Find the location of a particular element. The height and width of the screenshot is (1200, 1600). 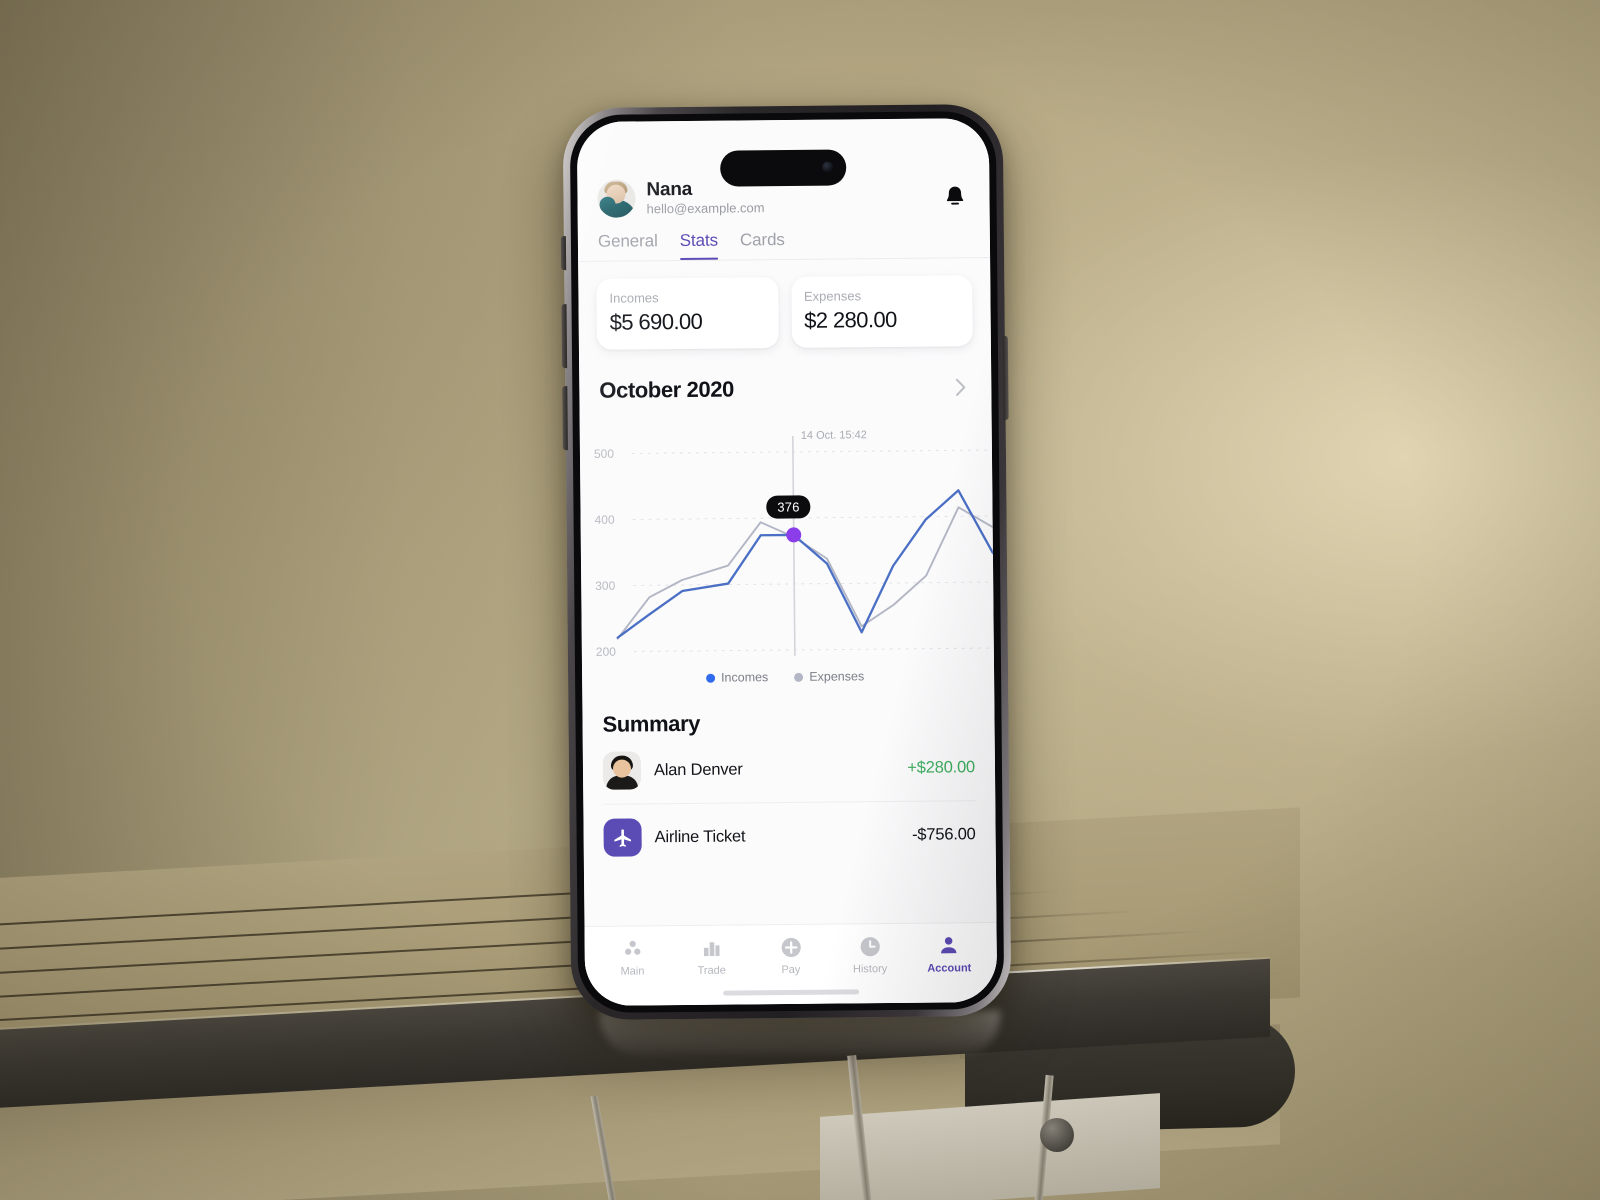

legend-dot-expenses is located at coordinates (799, 677).